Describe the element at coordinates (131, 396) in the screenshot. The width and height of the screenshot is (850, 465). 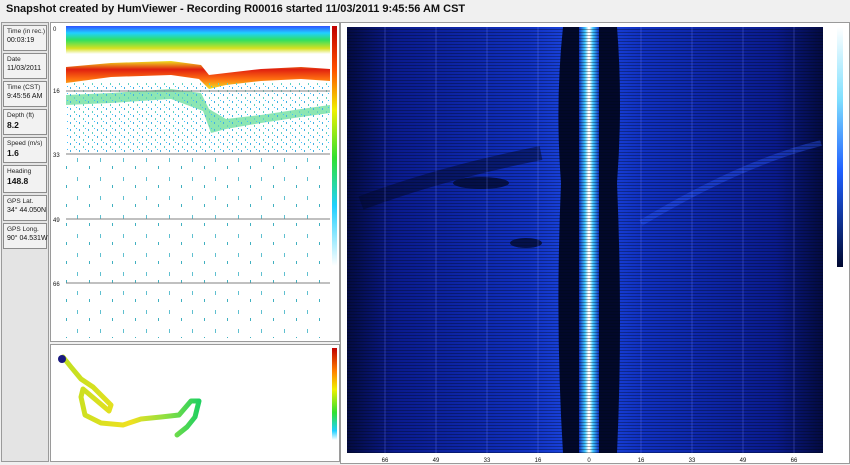
I see `gps-track-line` at that location.